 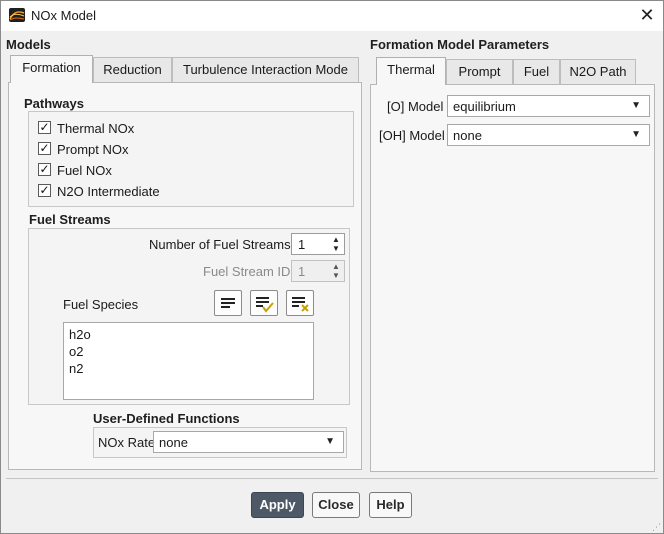 I want to click on oh-model-value: none, so click(x=467, y=135).